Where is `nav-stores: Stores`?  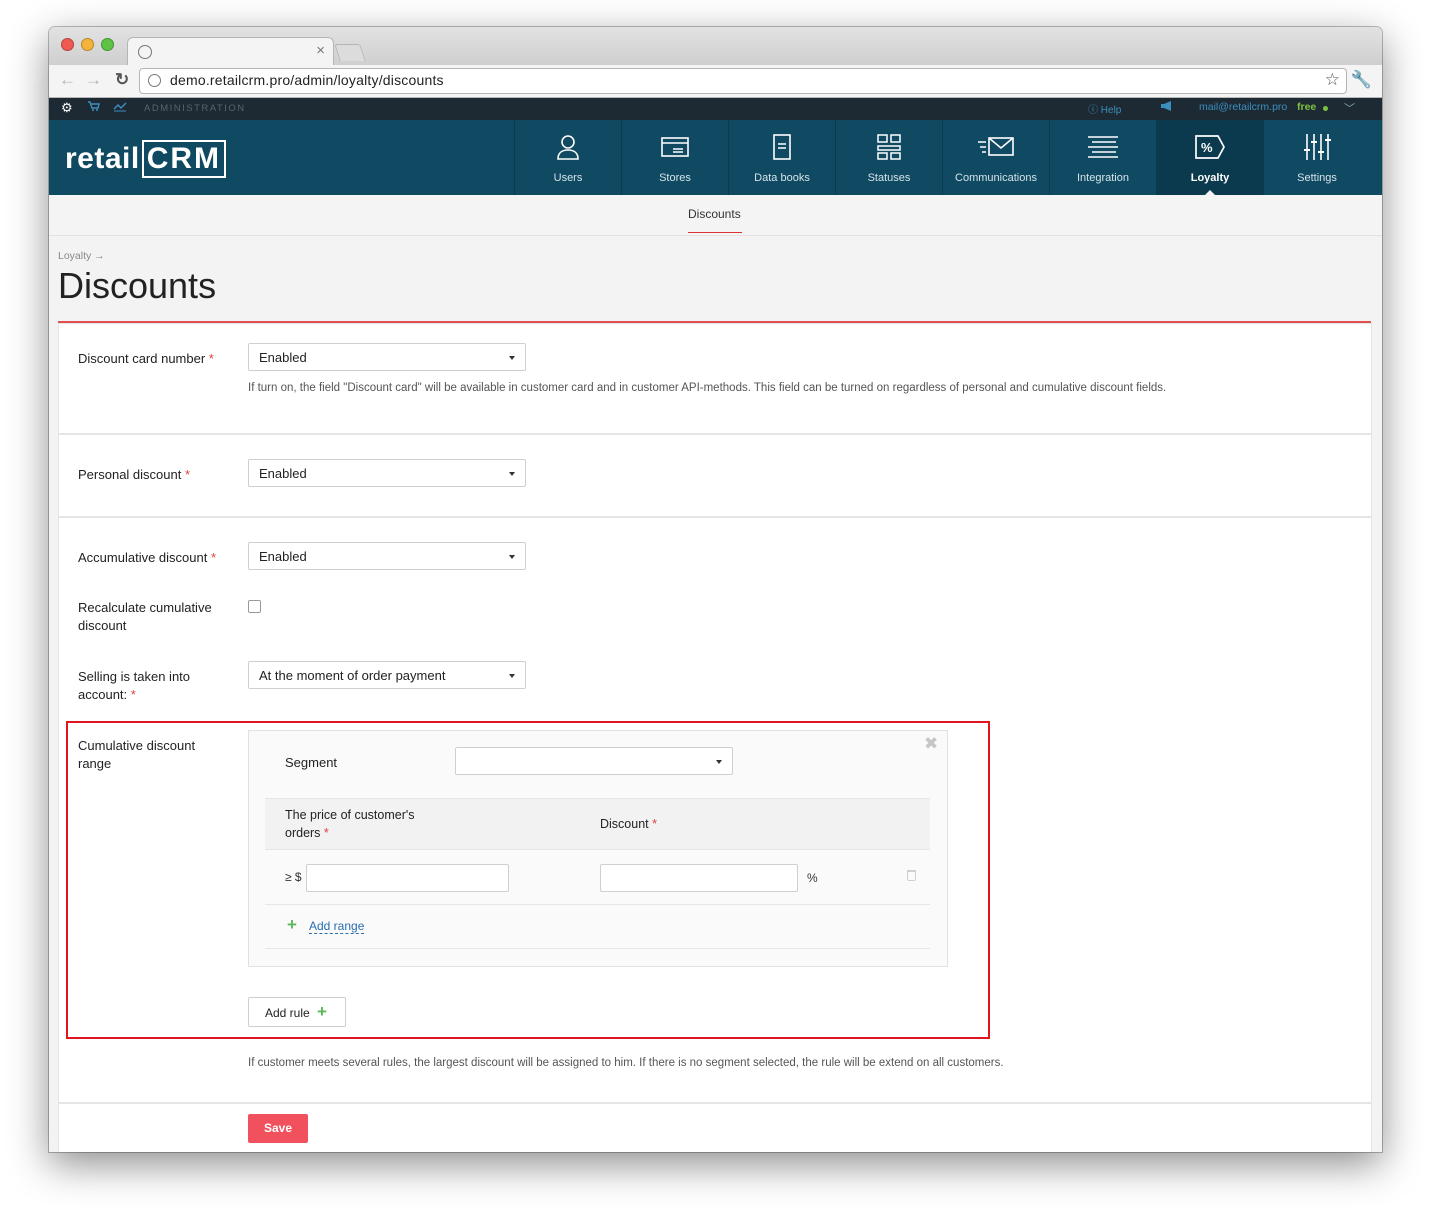 nav-stores: Stores is located at coordinates (674, 157).